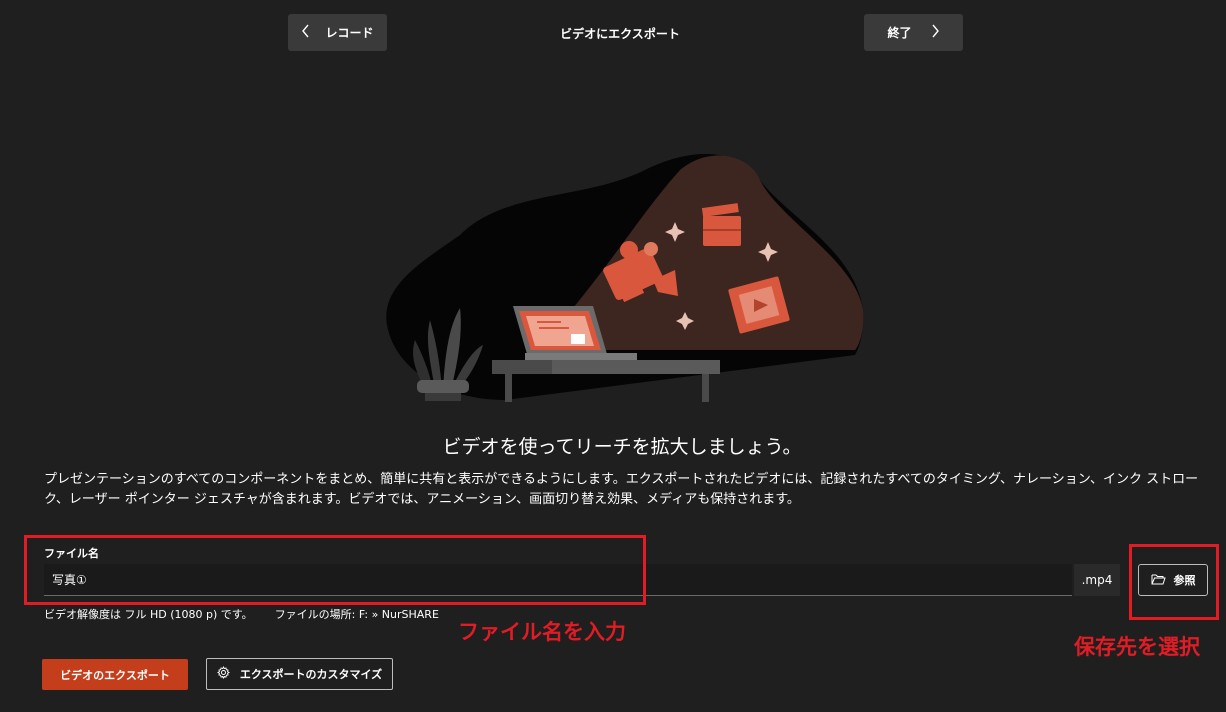 This screenshot has width=1226, height=712. I want to click on page-title: ビデオにエクスポート, so click(620, 34).